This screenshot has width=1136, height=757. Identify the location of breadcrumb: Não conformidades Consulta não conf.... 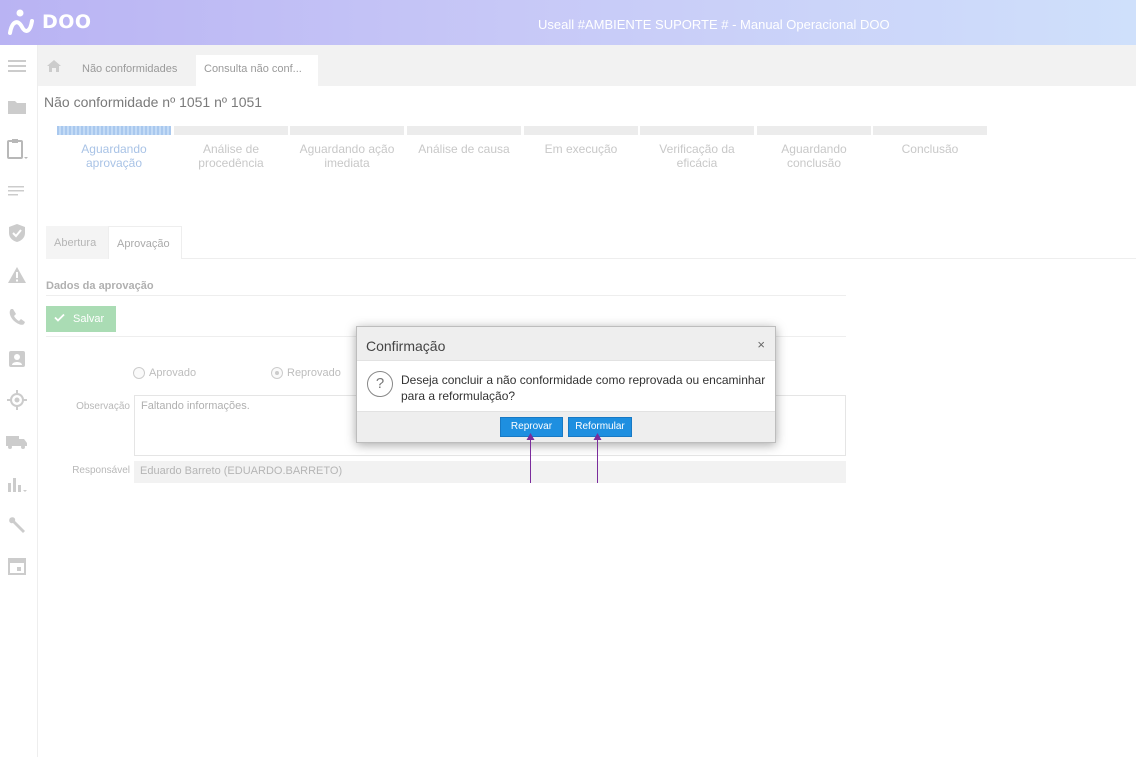
(587, 65).